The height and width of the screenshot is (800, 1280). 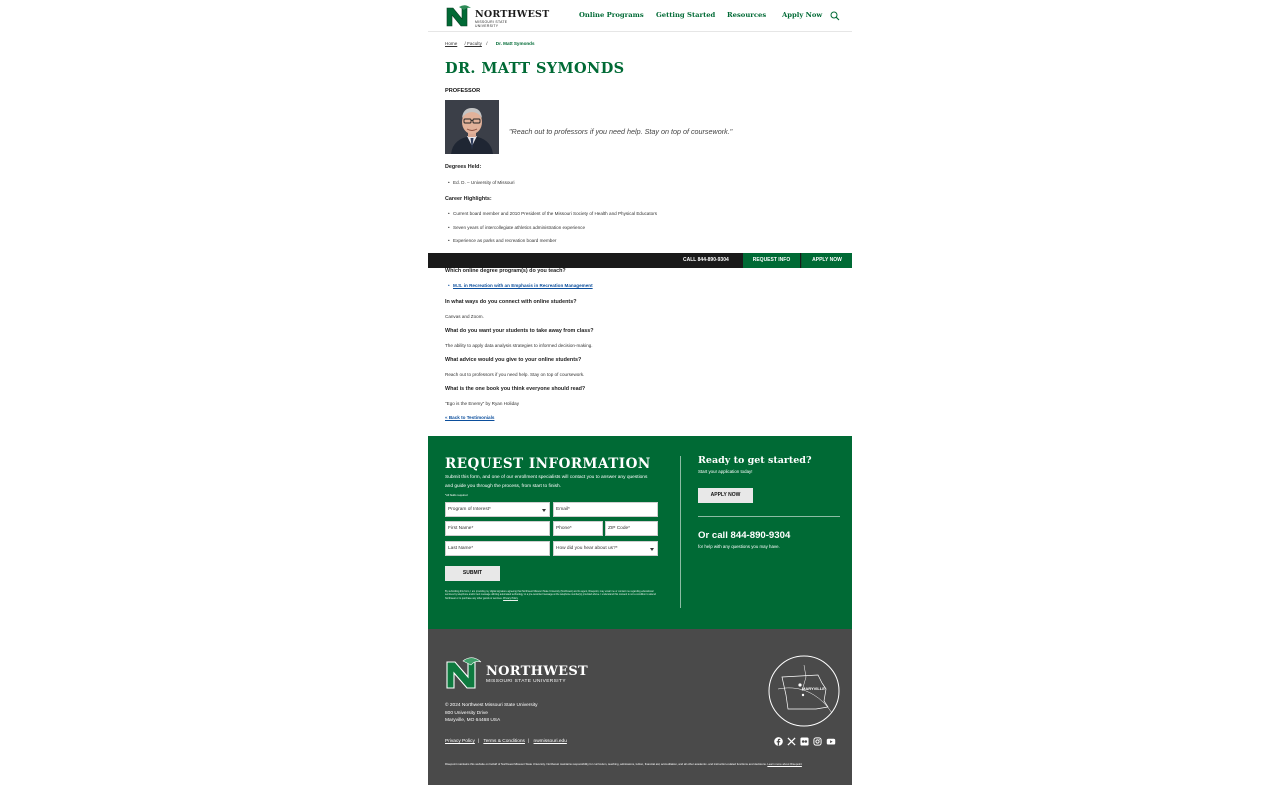 I want to click on youtube-icon, so click(x=831, y=741).